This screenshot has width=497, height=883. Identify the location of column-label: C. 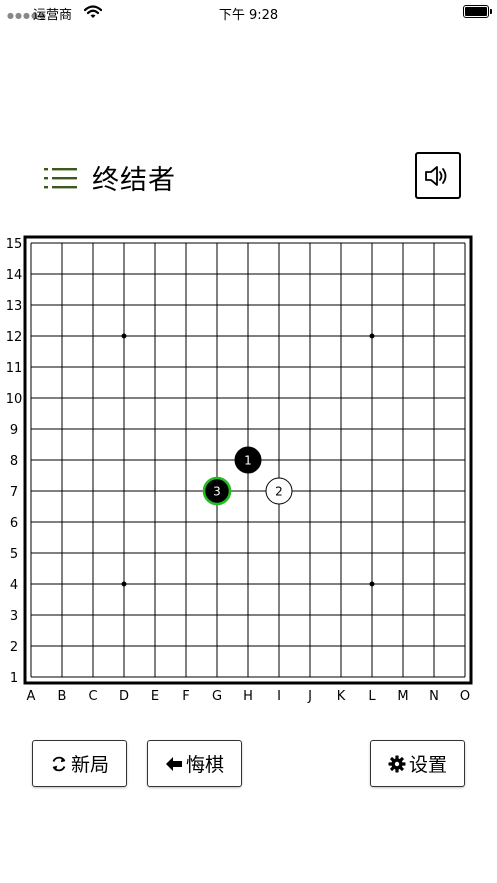
(92, 696).